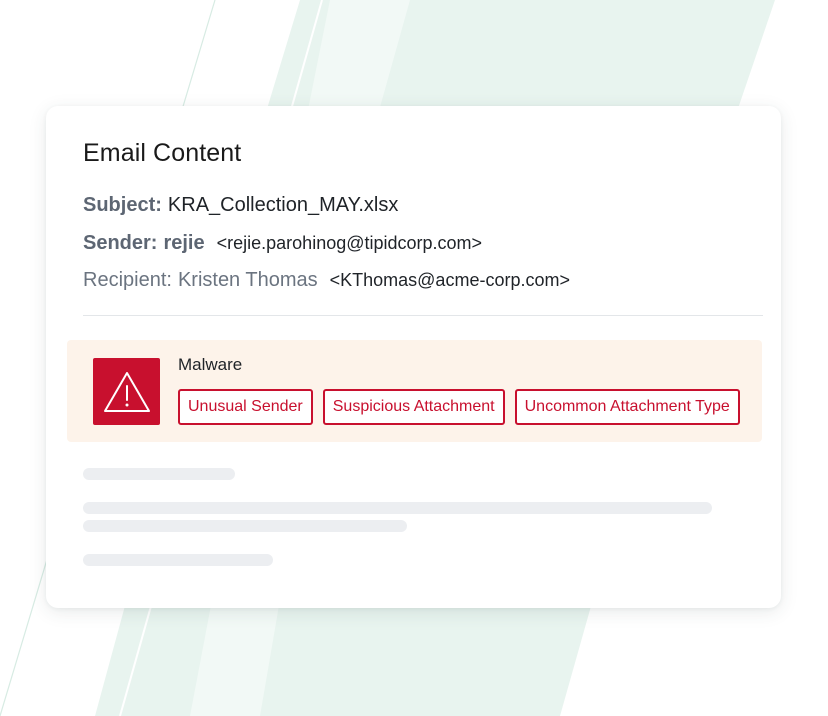 Image resolution: width=828 pixels, height=716 pixels. Describe the element at coordinates (120, 243) in the screenshot. I see `sender-label: Sender:` at that location.